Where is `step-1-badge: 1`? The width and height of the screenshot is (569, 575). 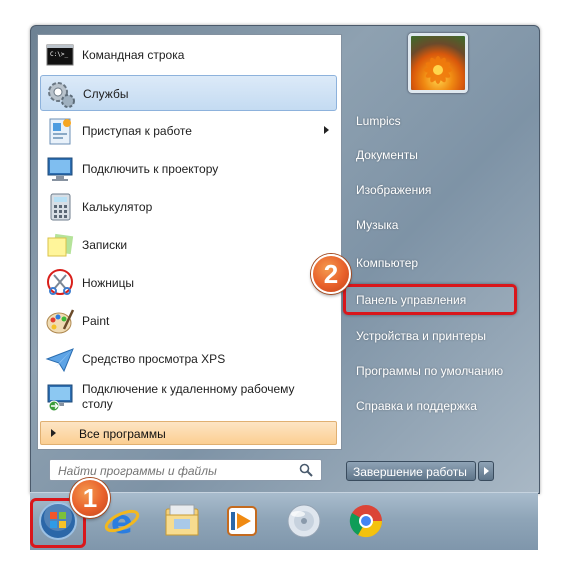 step-1-badge: 1 is located at coordinates (90, 498).